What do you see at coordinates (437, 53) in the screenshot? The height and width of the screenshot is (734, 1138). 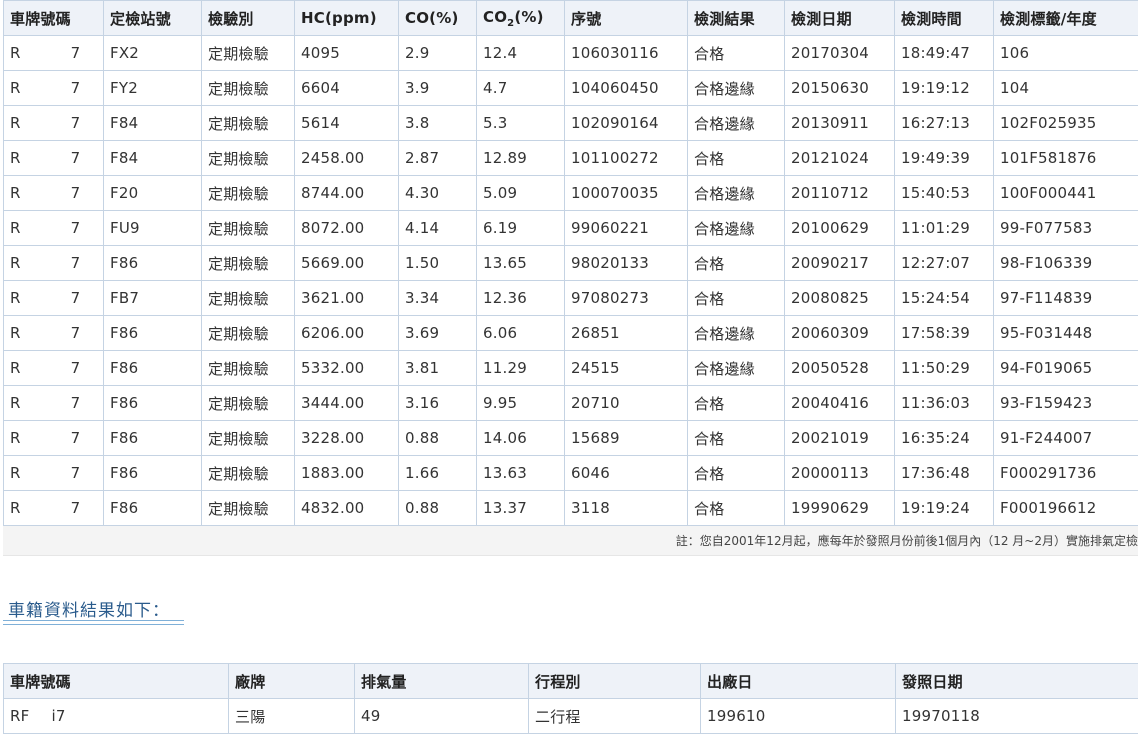 I see `co-cell: 2.9` at bounding box center [437, 53].